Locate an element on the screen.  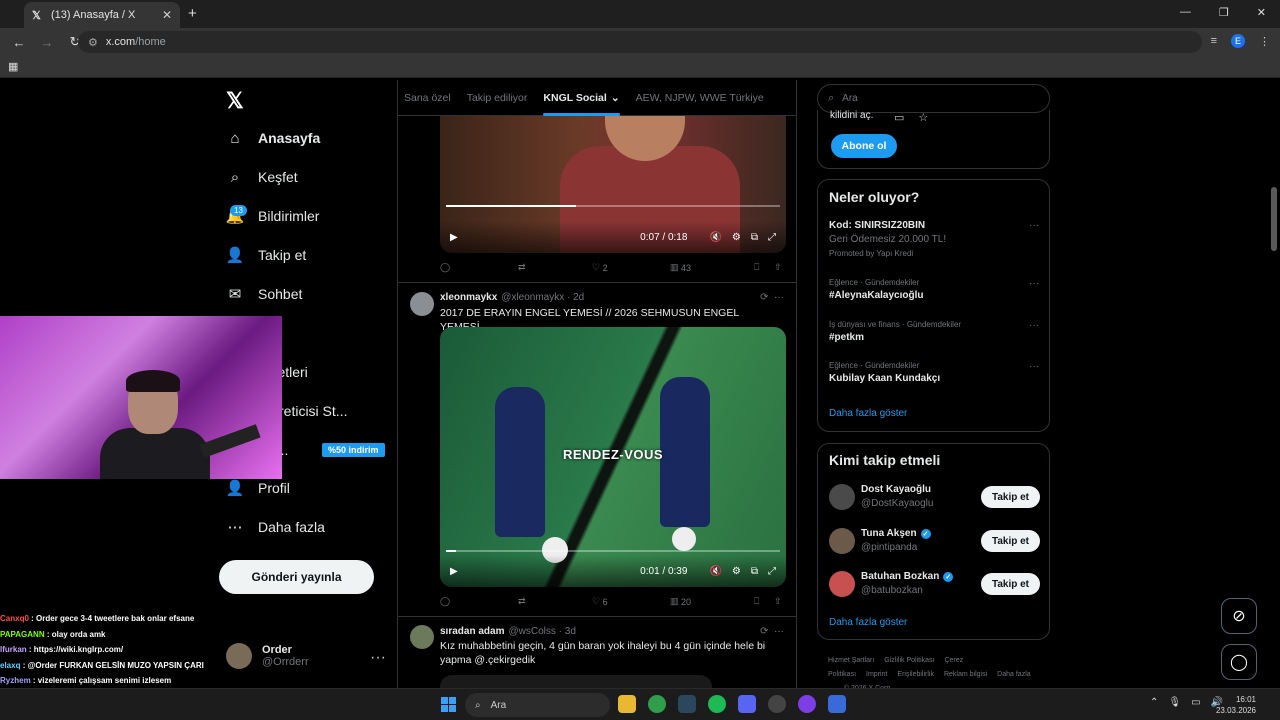
window-close-icon: ✕ is located at coordinates (1261, 12).